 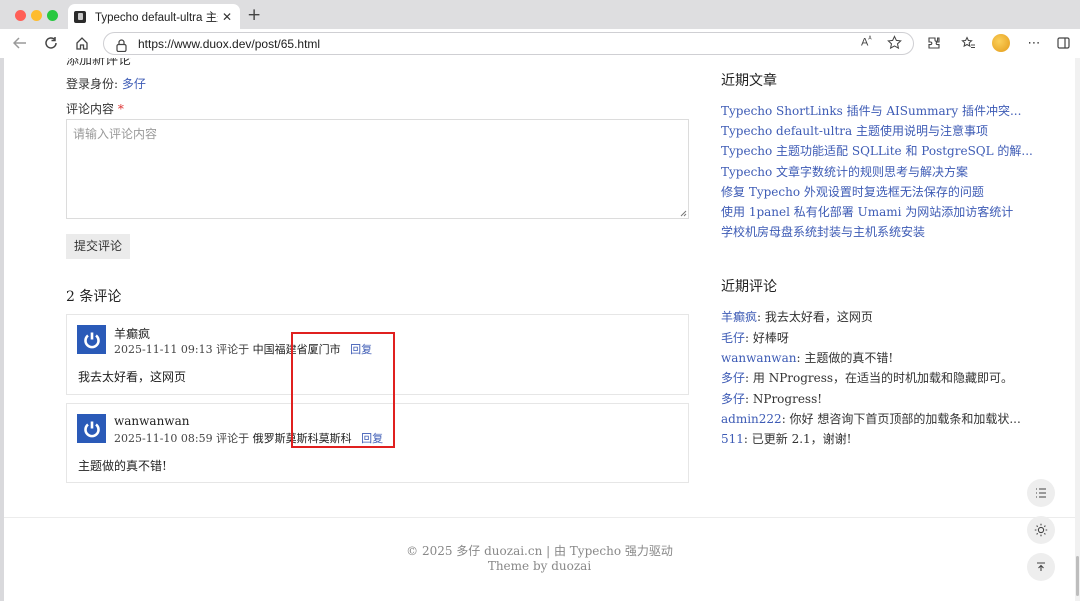 I want to click on recent-post-link: 学校机房母盘系统封装与主机系统安装, so click(x=823, y=231).